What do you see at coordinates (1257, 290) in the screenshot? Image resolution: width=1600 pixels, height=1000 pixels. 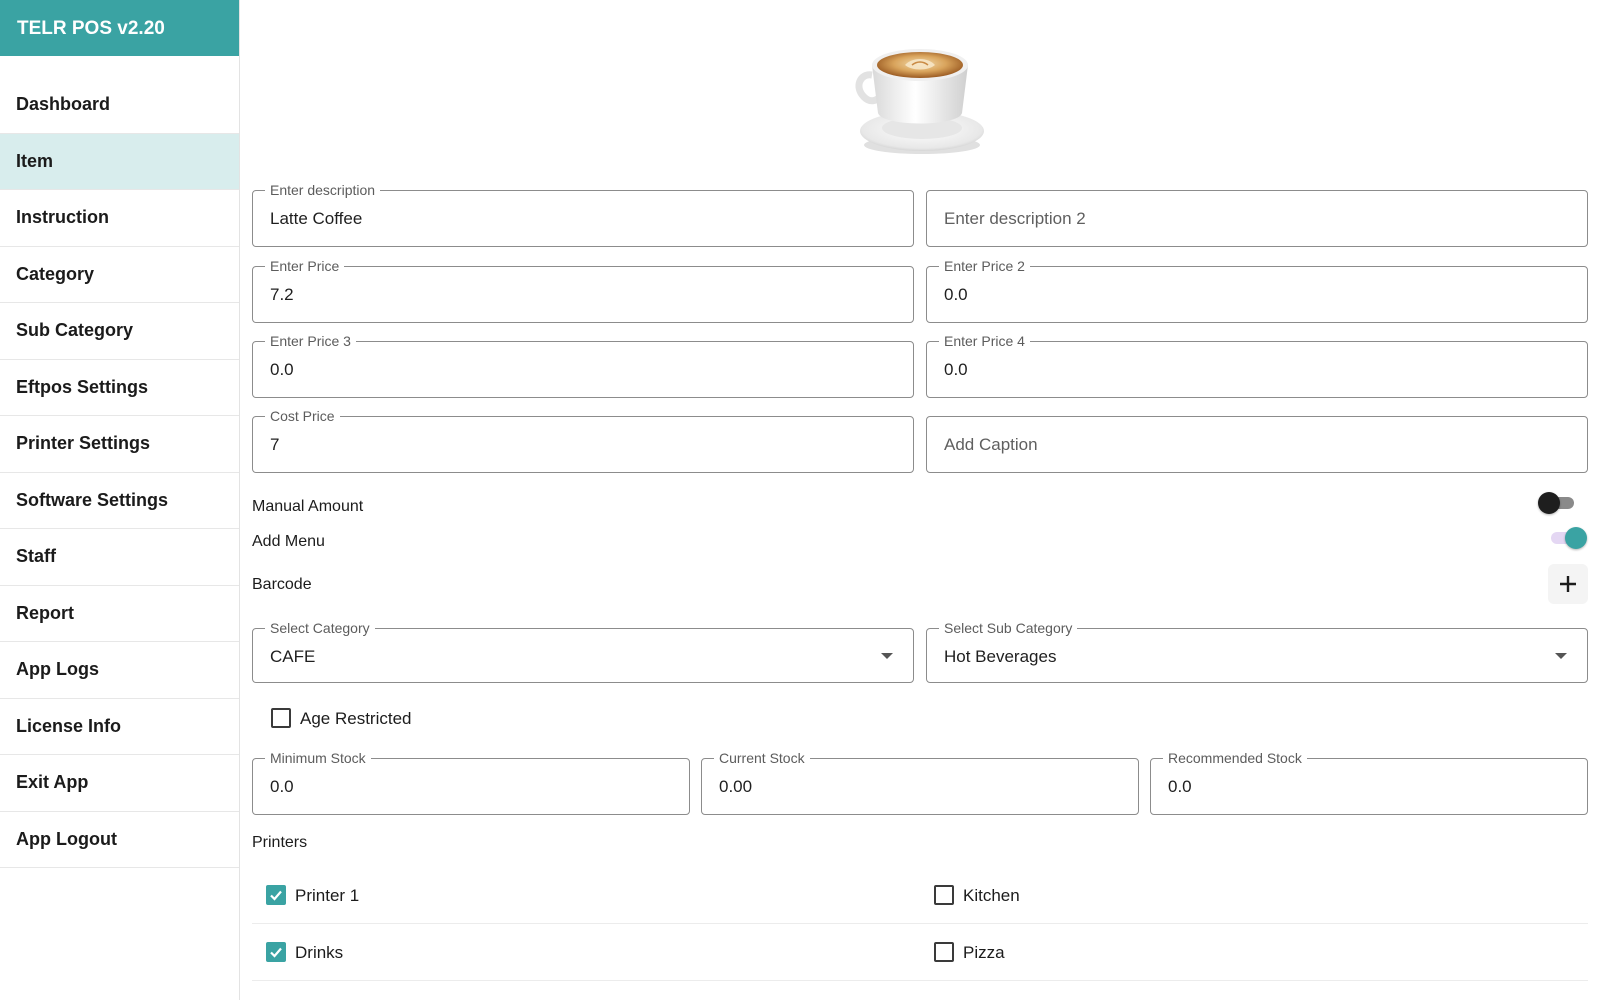 I see `price2-field: Enter Price 2 0.0` at bounding box center [1257, 290].